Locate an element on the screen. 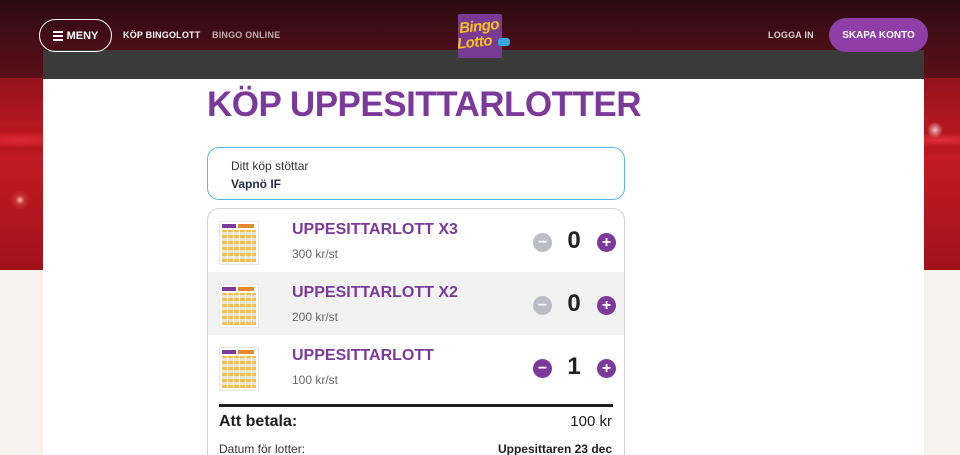 This screenshot has width=960, height=455. bingolotto-logo: Bingo Lotto is located at coordinates (483, 36).